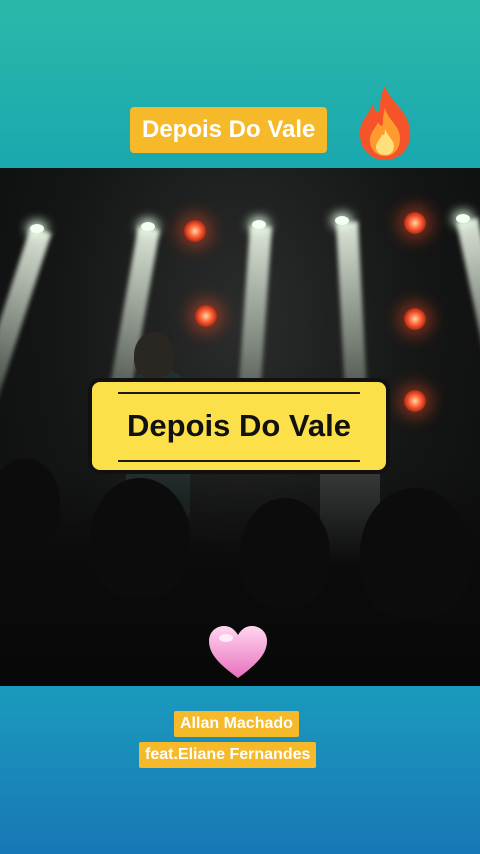  I want to click on featuring-label: feat.Eliane Fernandes, so click(228, 755).